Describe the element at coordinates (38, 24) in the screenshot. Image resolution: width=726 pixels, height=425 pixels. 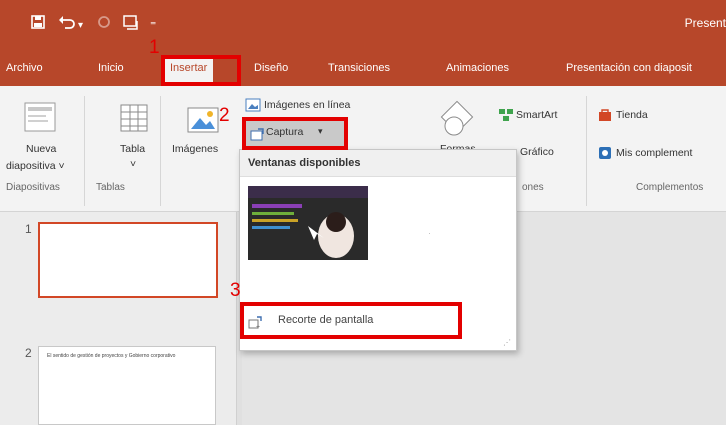
I see `save-icon` at that location.